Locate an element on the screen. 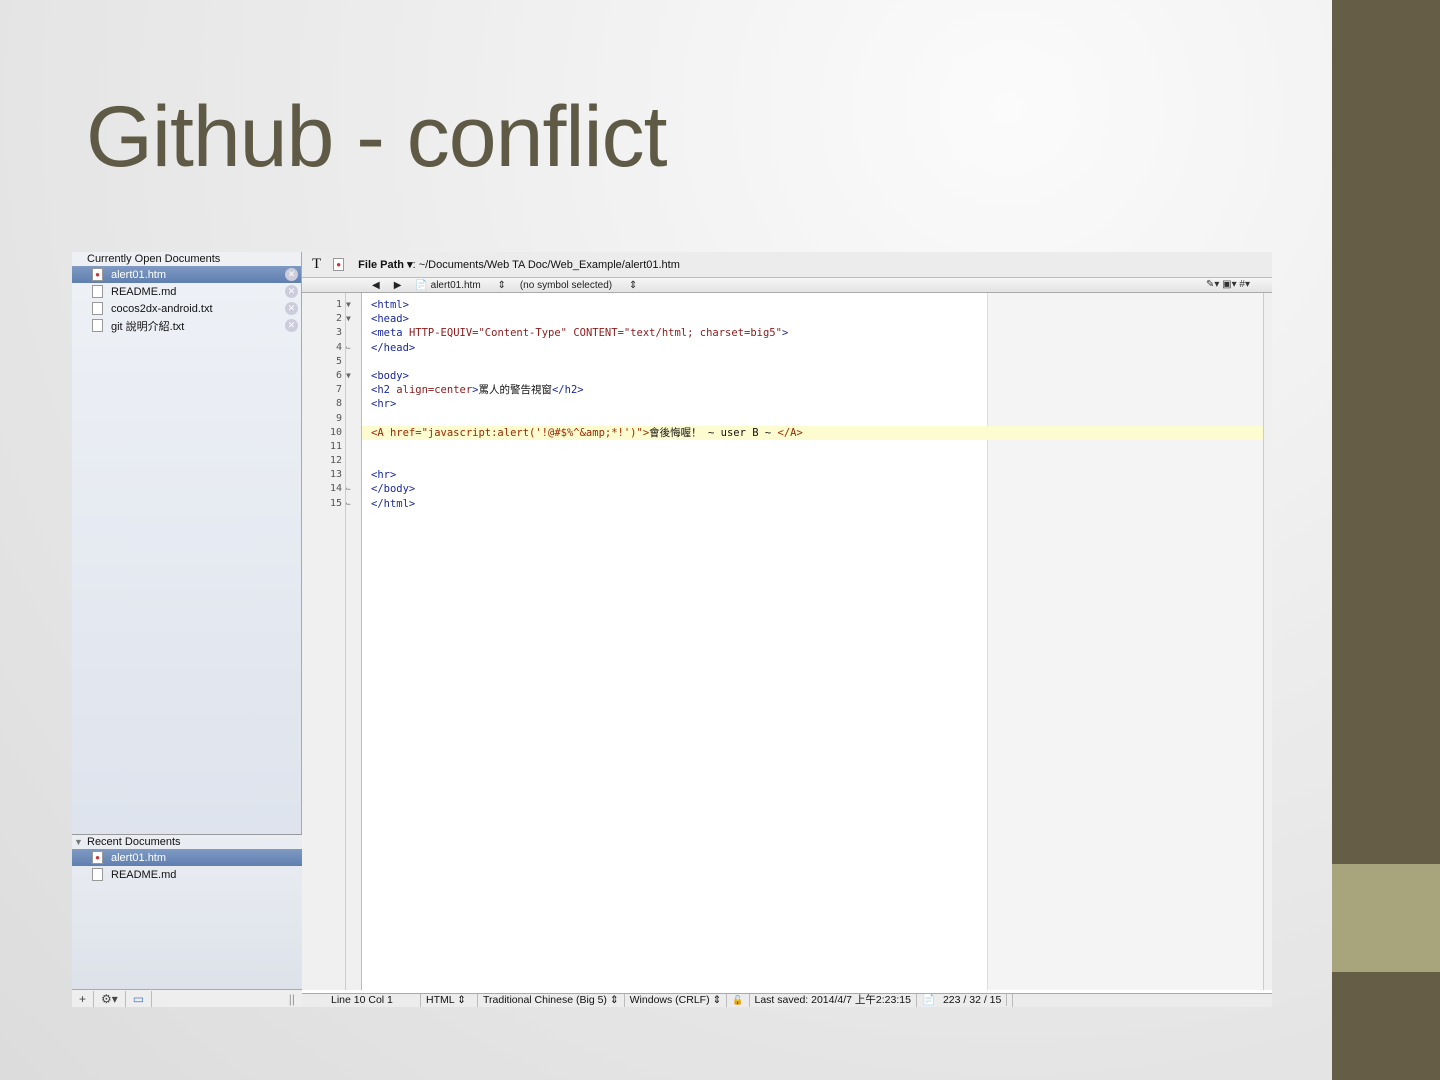 This screenshot has height=1080, width=1440. document-name: cocos2dx-android.txt is located at coordinates (162, 308).